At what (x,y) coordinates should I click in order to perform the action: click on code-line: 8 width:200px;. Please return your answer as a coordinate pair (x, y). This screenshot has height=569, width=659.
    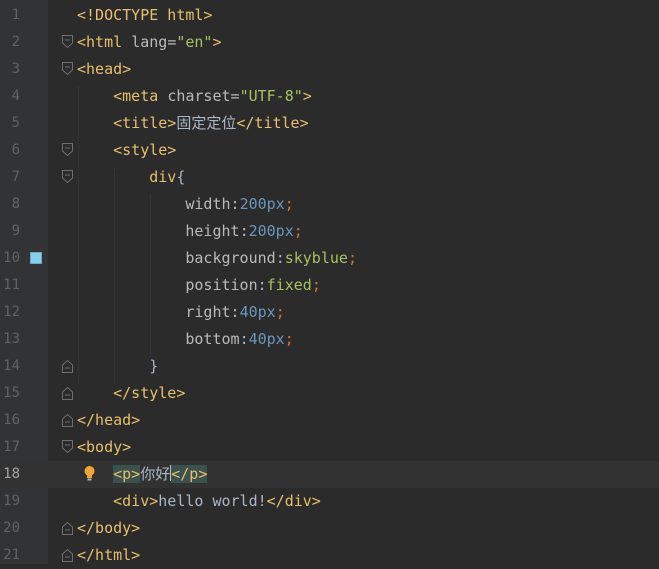
    Looking at the image, I should click on (329, 204).